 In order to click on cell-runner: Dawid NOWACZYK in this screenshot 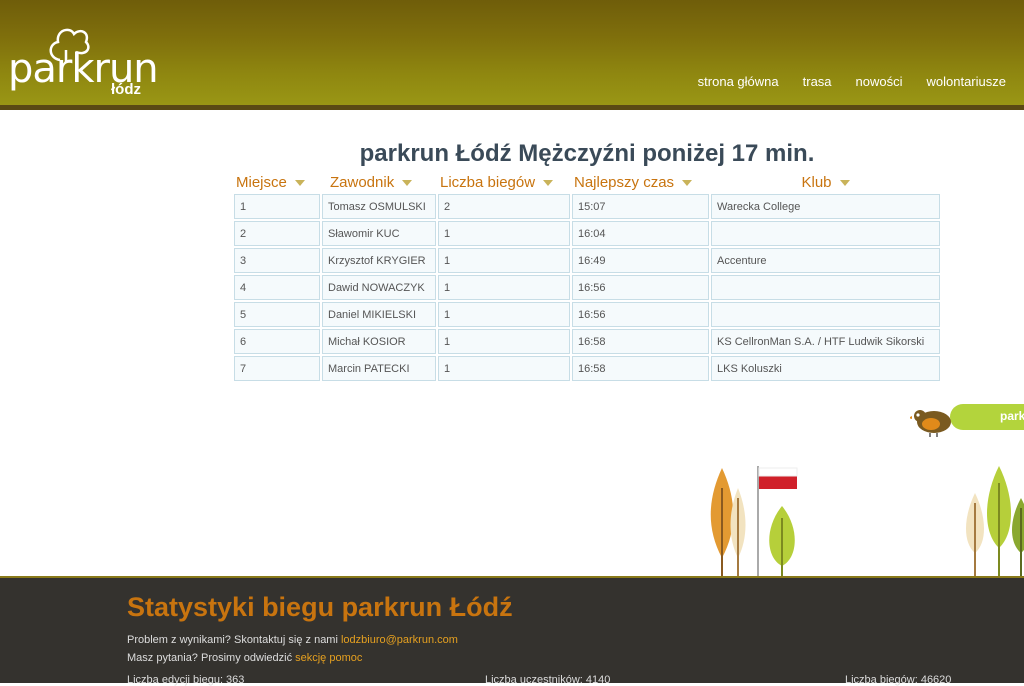, I will do `click(379, 287)`.